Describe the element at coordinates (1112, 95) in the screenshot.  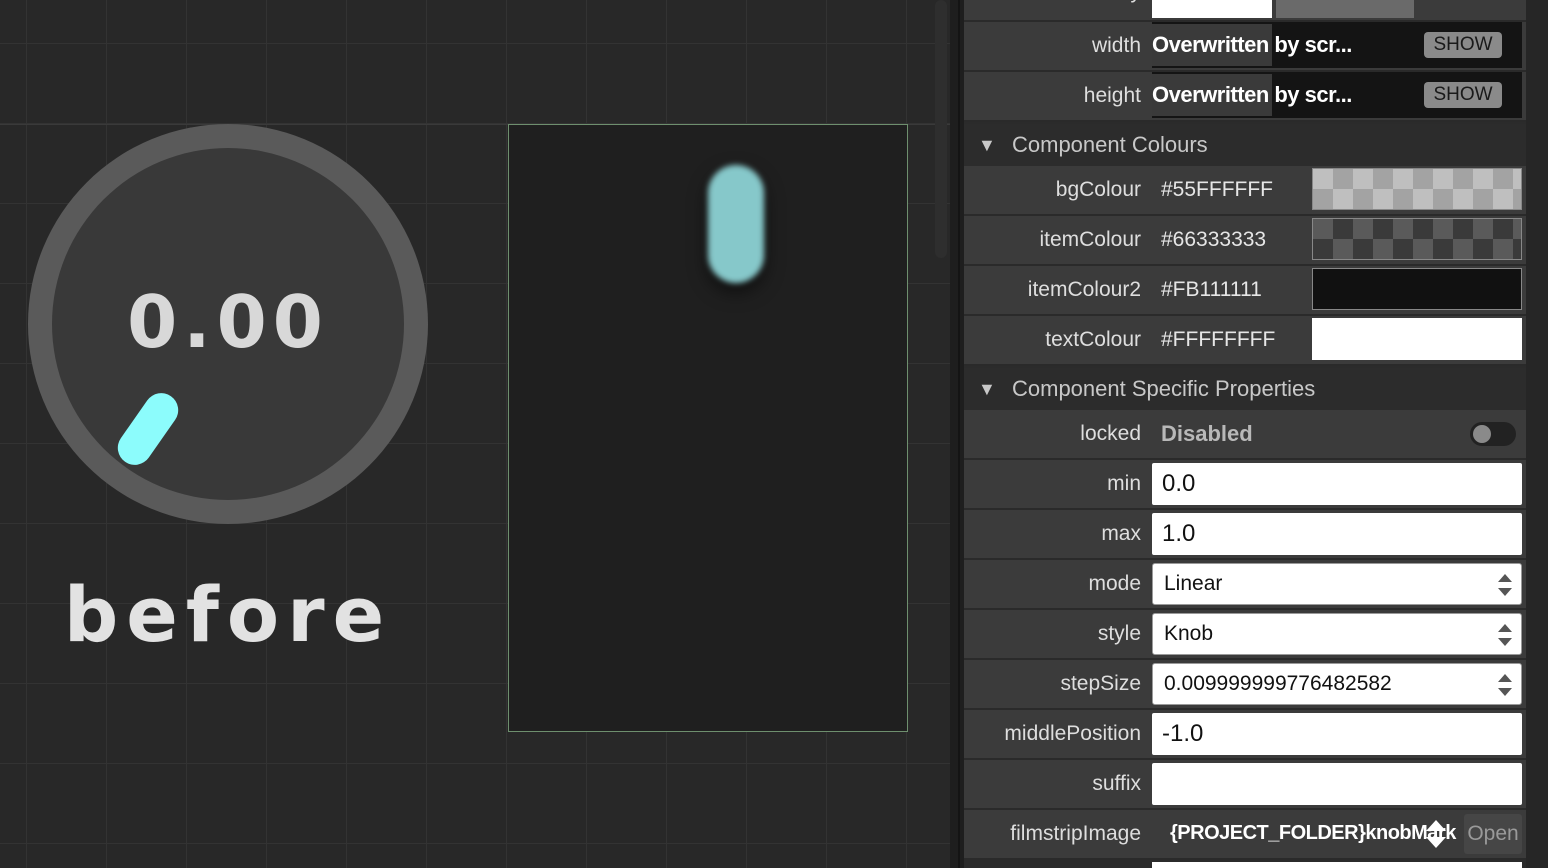
I see `property-label: height` at that location.